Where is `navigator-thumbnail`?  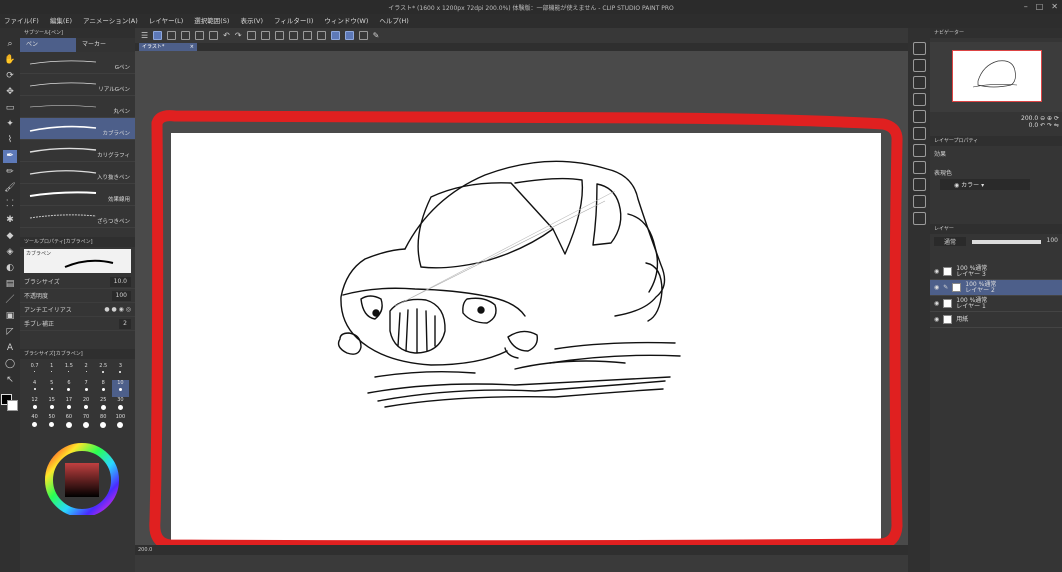 navigator-thumbnail is located at coordinates (997, 76).